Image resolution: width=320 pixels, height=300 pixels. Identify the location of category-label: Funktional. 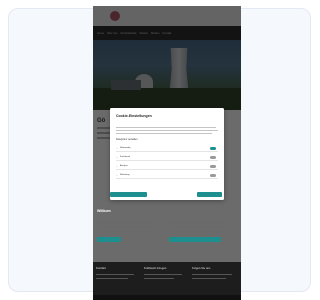
(125, 157).